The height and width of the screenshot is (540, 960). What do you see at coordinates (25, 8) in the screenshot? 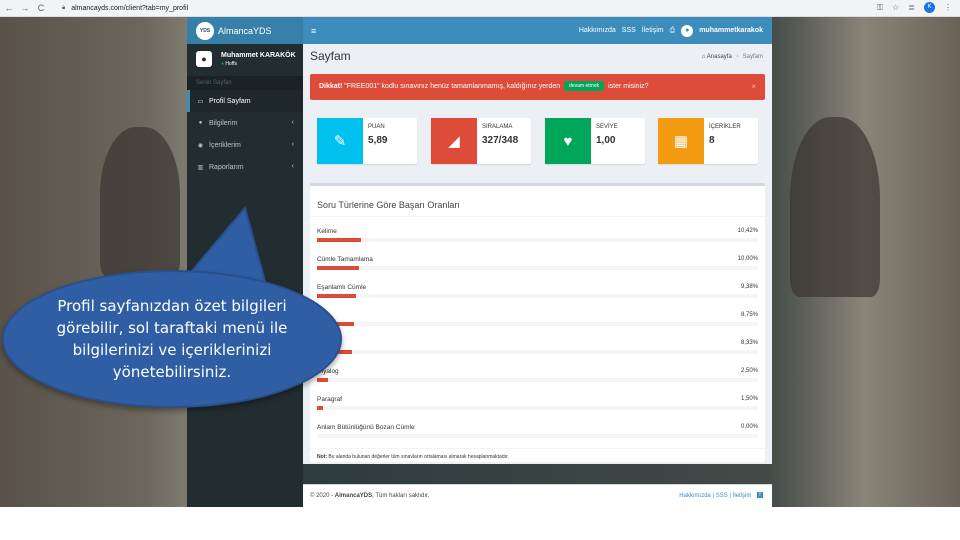
I see `forward-arrow-icon: →` at bounding box center [25, 8].